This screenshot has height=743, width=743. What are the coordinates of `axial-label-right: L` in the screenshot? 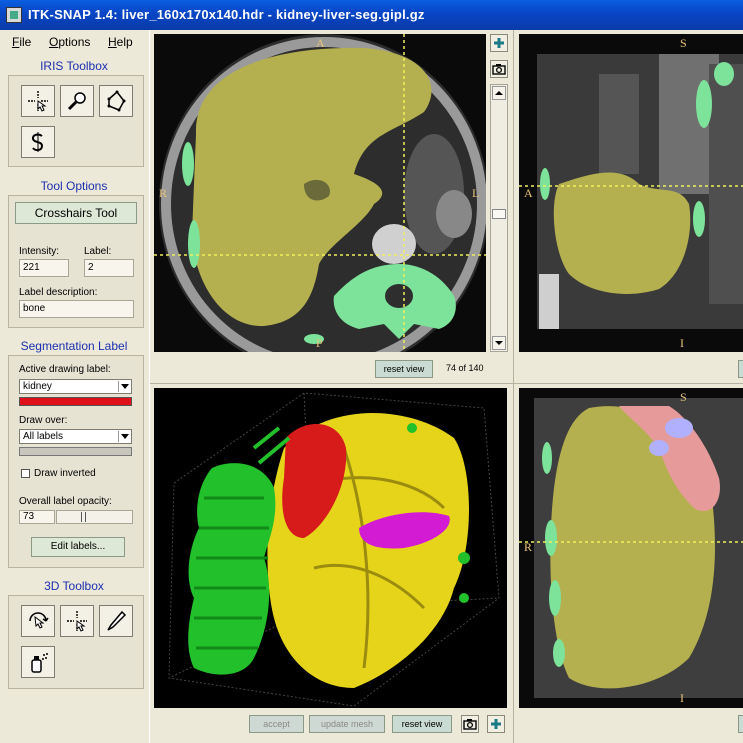 It's located at (476, 193).